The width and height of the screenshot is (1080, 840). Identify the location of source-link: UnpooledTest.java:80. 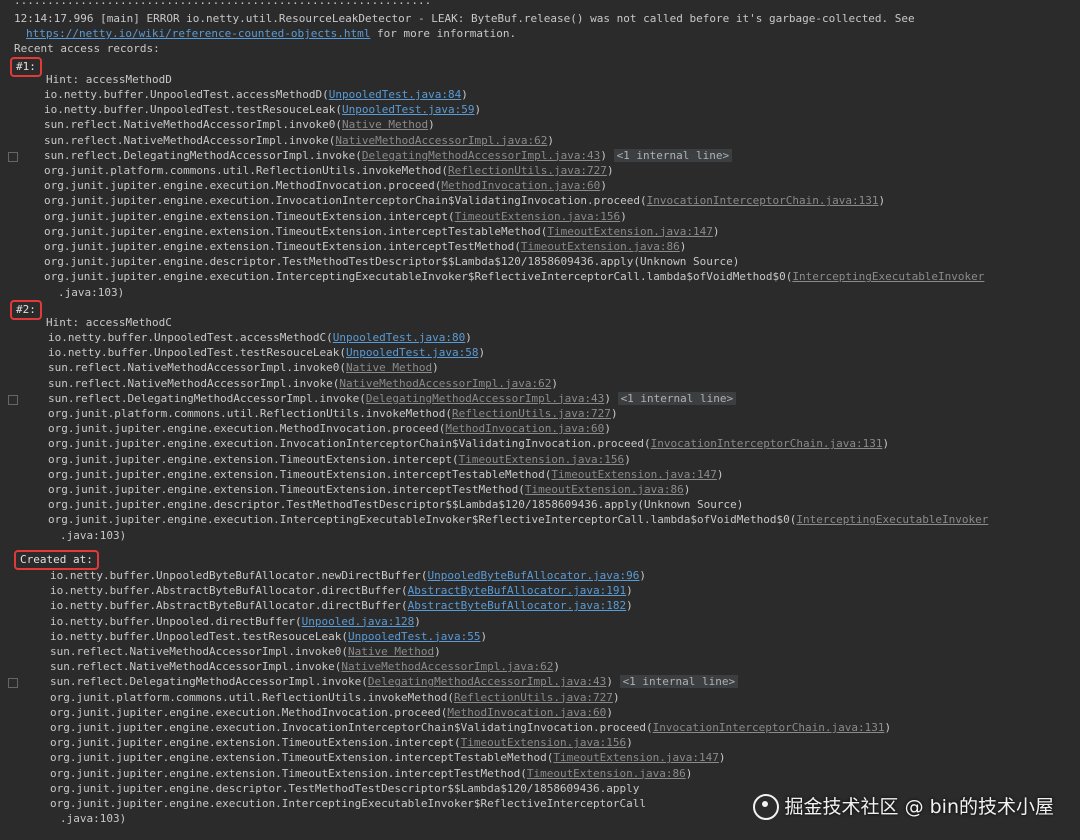
(399, 337).